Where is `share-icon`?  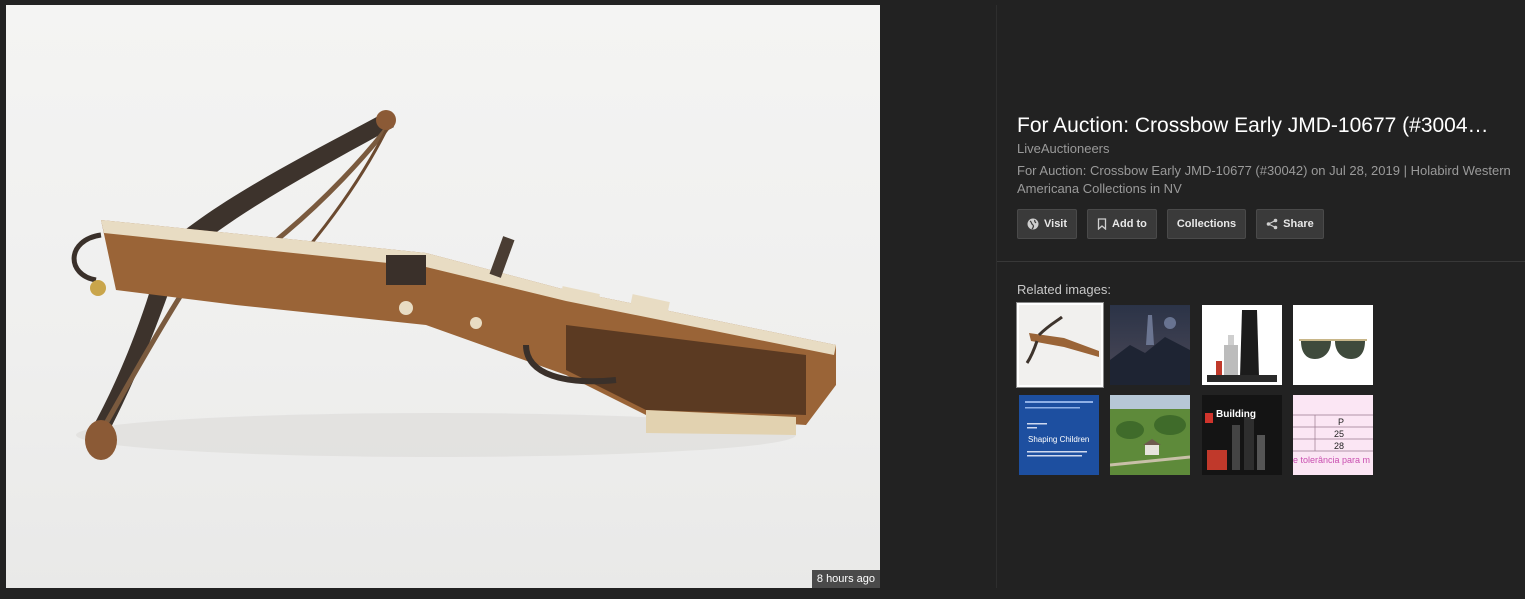
share-icon is located at coordinates (1272, 224).